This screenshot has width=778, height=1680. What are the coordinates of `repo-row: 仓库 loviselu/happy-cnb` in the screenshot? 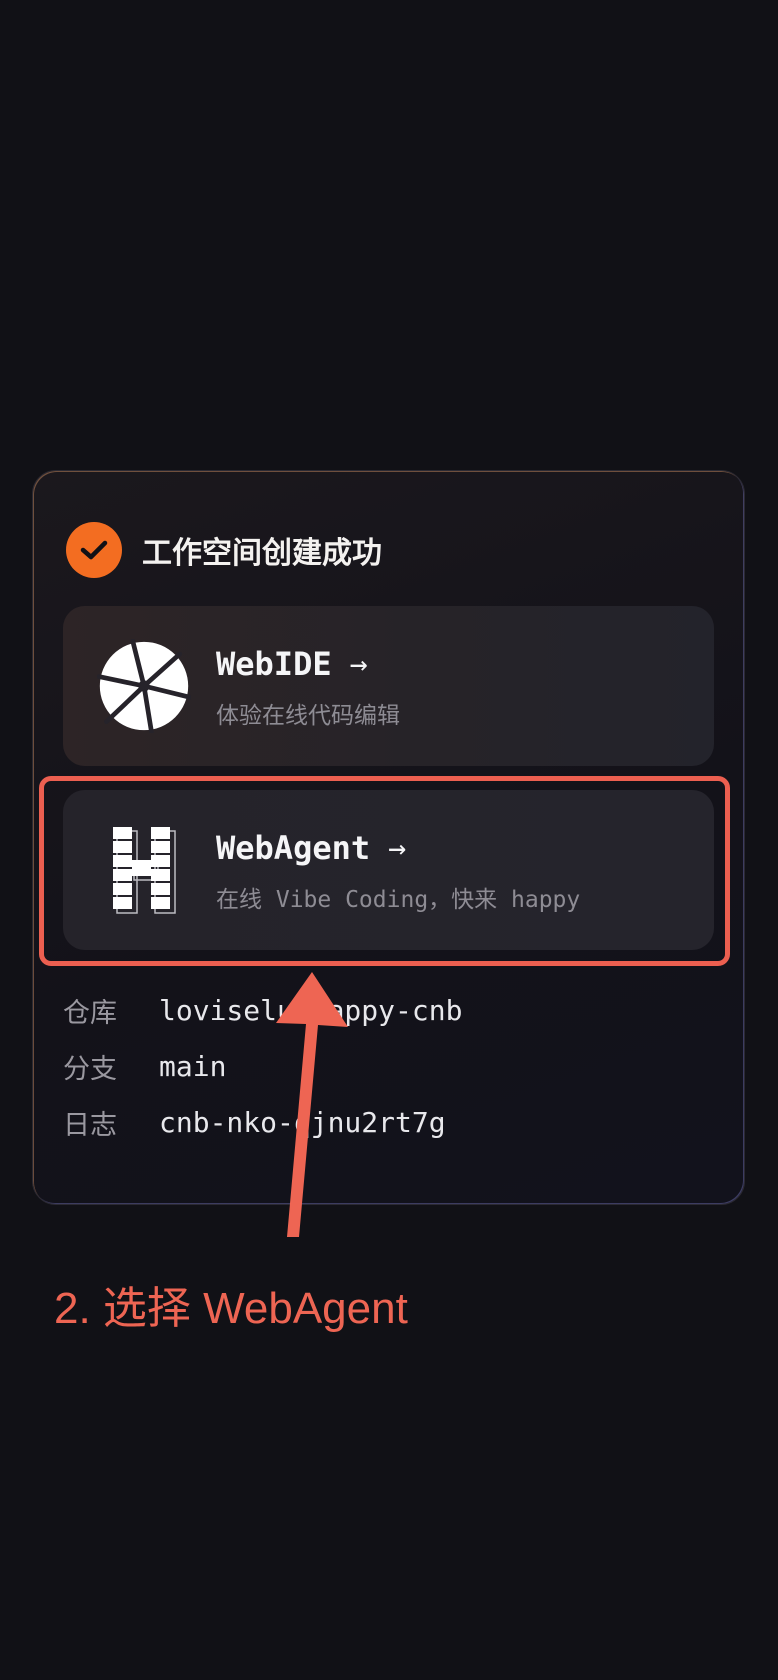 It's located at (262, 1010).